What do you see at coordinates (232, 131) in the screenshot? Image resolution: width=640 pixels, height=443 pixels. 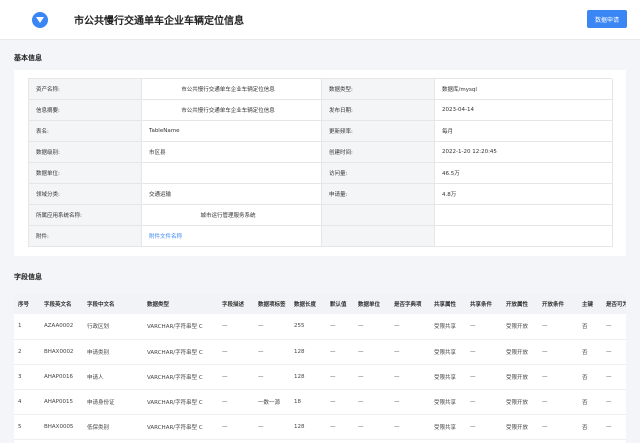 I see `info-value: TableName` at bounding box center [232, 131].